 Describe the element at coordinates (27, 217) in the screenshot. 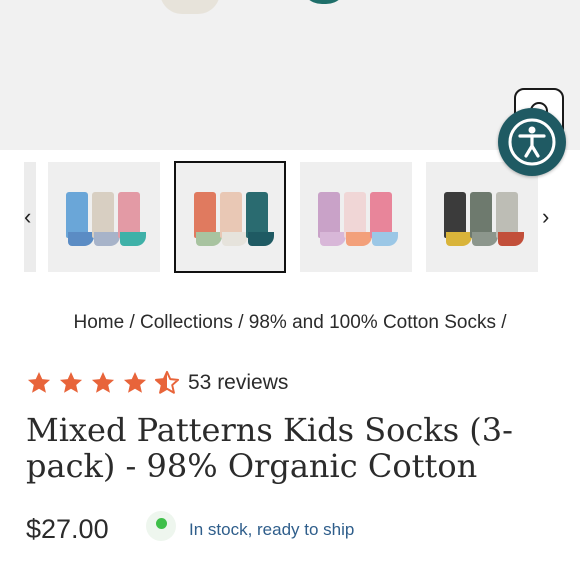

I see `chevron-left-icon: ‹` at that location.